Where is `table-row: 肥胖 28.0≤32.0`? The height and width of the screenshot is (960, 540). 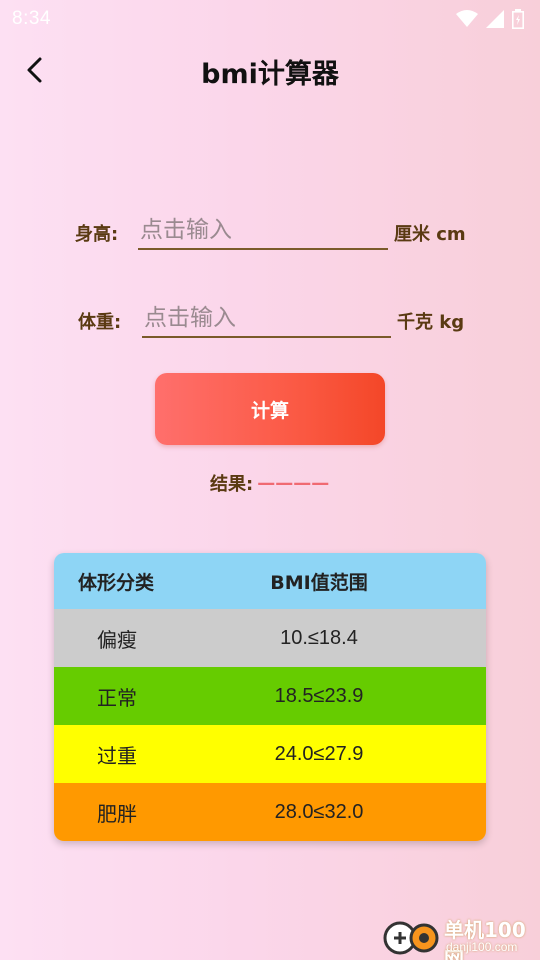 table-row: 肥胖 28.0≤32.0 is located at coordinates (270, 812).